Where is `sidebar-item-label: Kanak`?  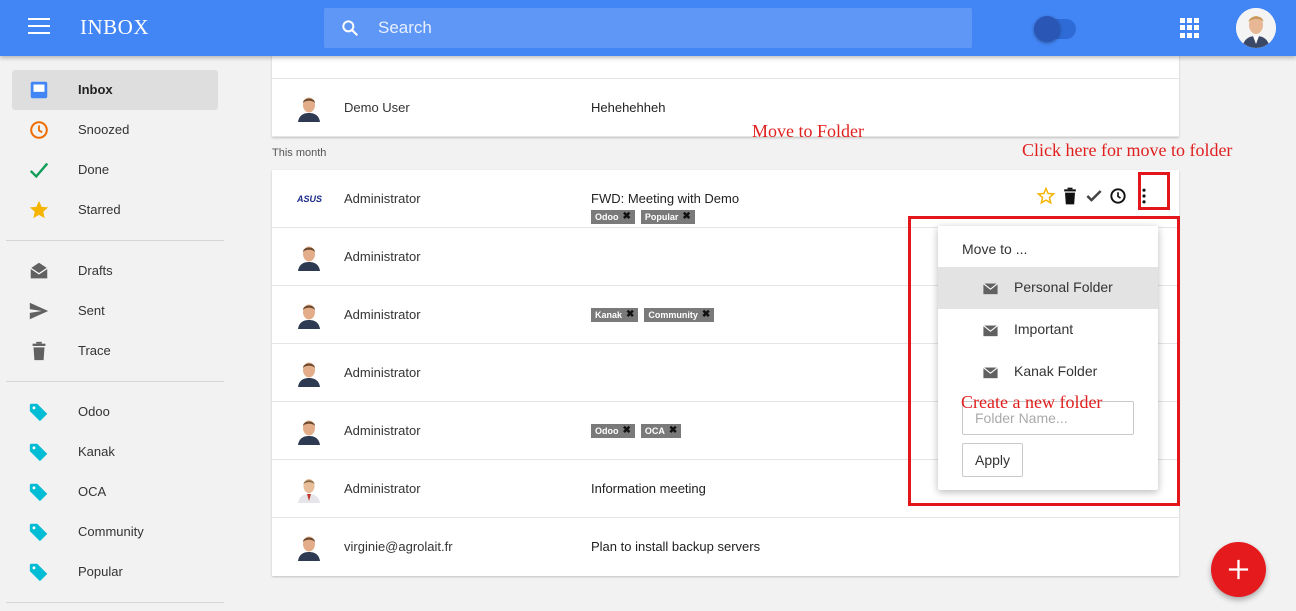 sidebar-item-label: Kanak is located at coordinates (96, 451).